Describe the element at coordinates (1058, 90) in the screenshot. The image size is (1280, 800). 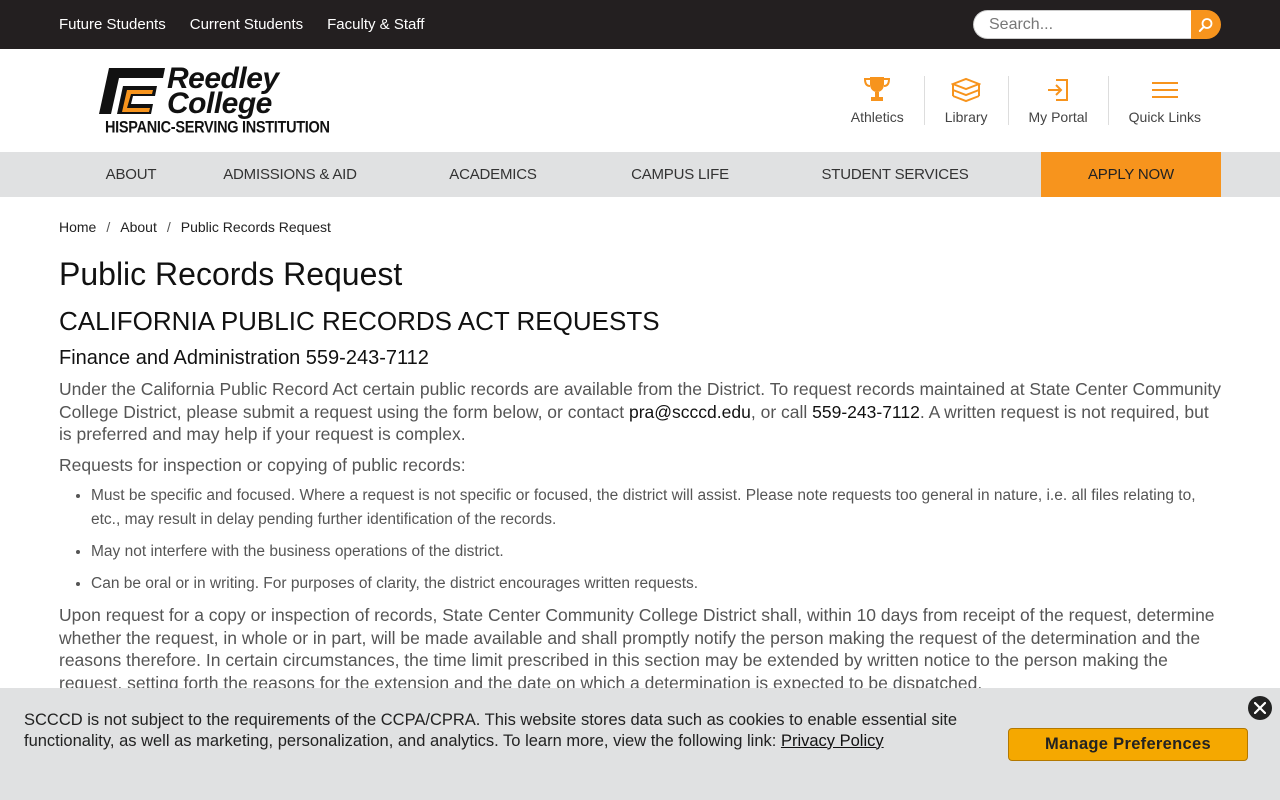
I see `sign-in-icon` at that location.